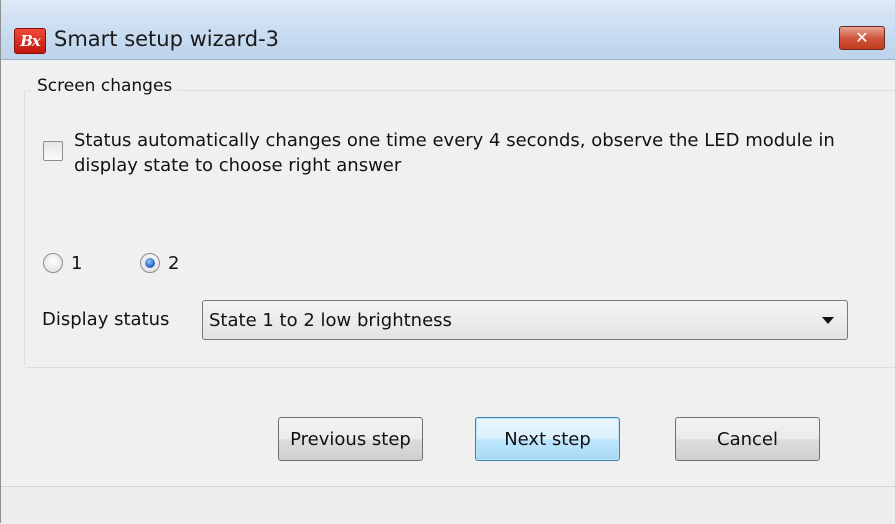 This screenshot has width=895, height=524. What do you see at coordinates (30, 41) in the screenshot?
I see `app-logo-icon: Bx` at bounding box center [30, 41].